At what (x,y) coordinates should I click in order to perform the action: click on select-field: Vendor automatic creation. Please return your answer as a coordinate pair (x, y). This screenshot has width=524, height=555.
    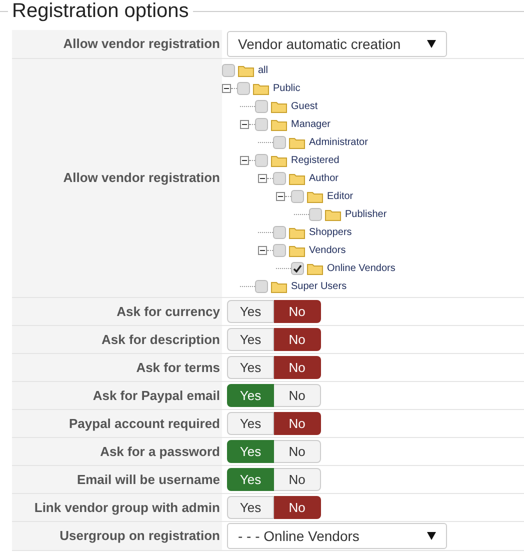
    Looking at the image, I should click on (337, 44).